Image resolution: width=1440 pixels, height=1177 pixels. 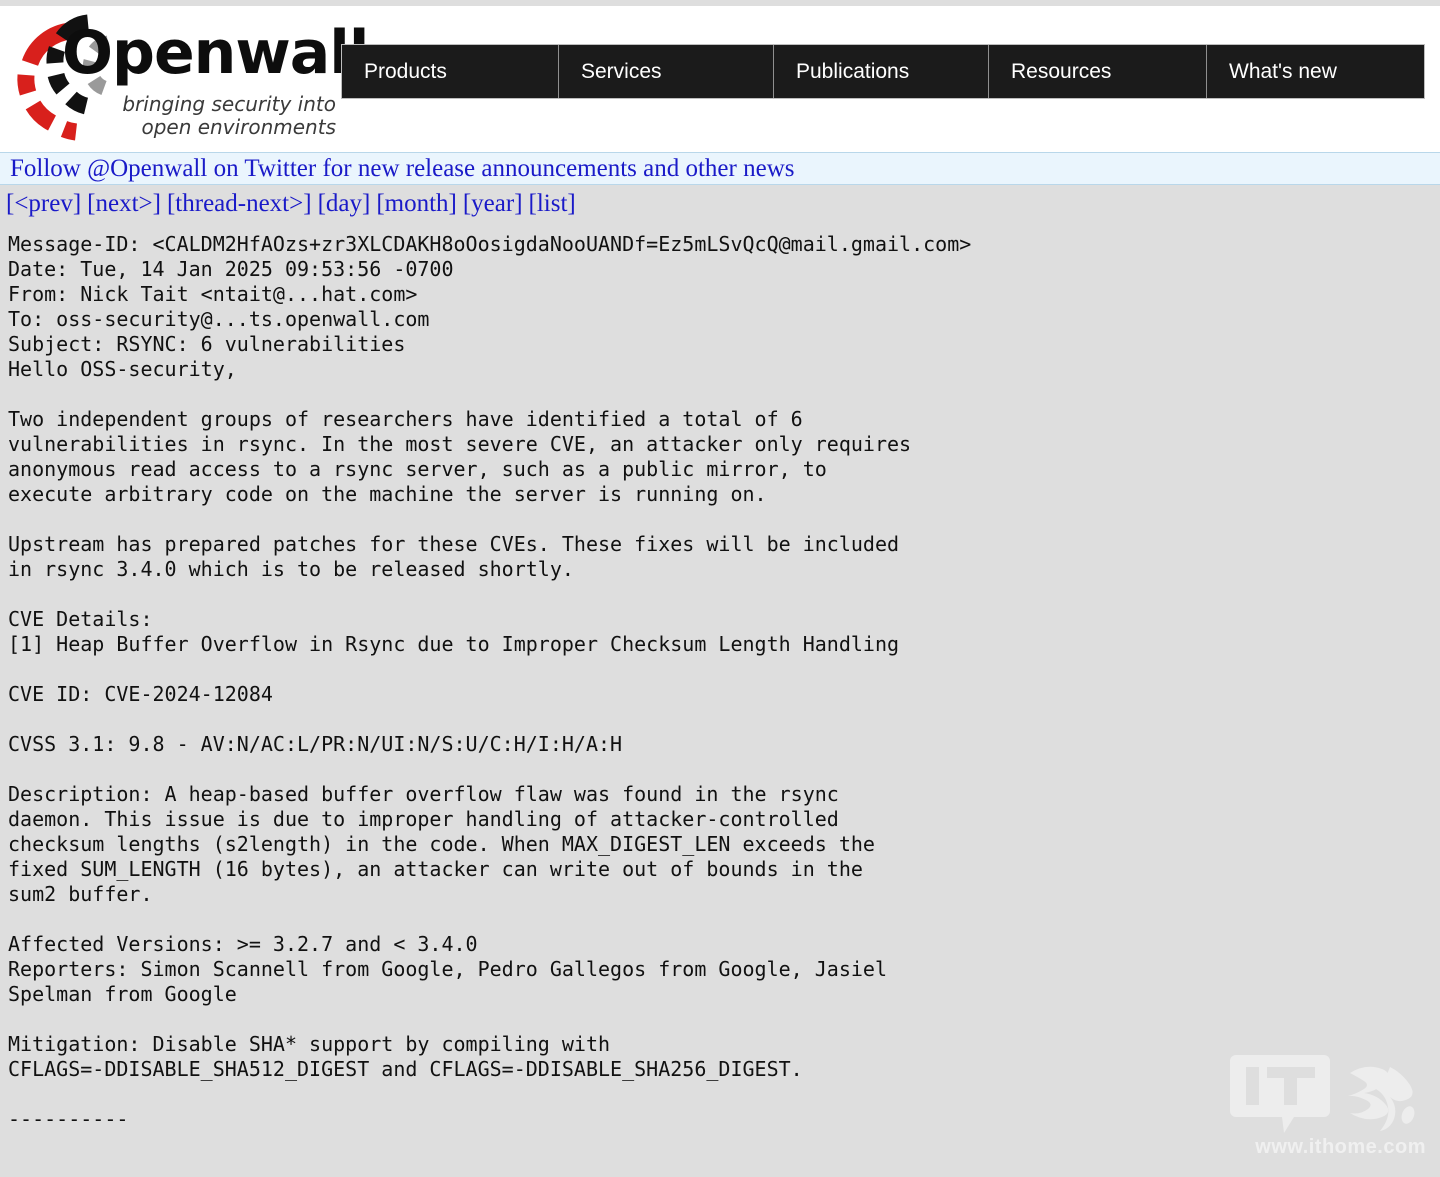 What do you see at coordinates (43, 203) in the screenshot?
I see `thread-nav-prev: [<prev]` at bounding box center [43, 203].